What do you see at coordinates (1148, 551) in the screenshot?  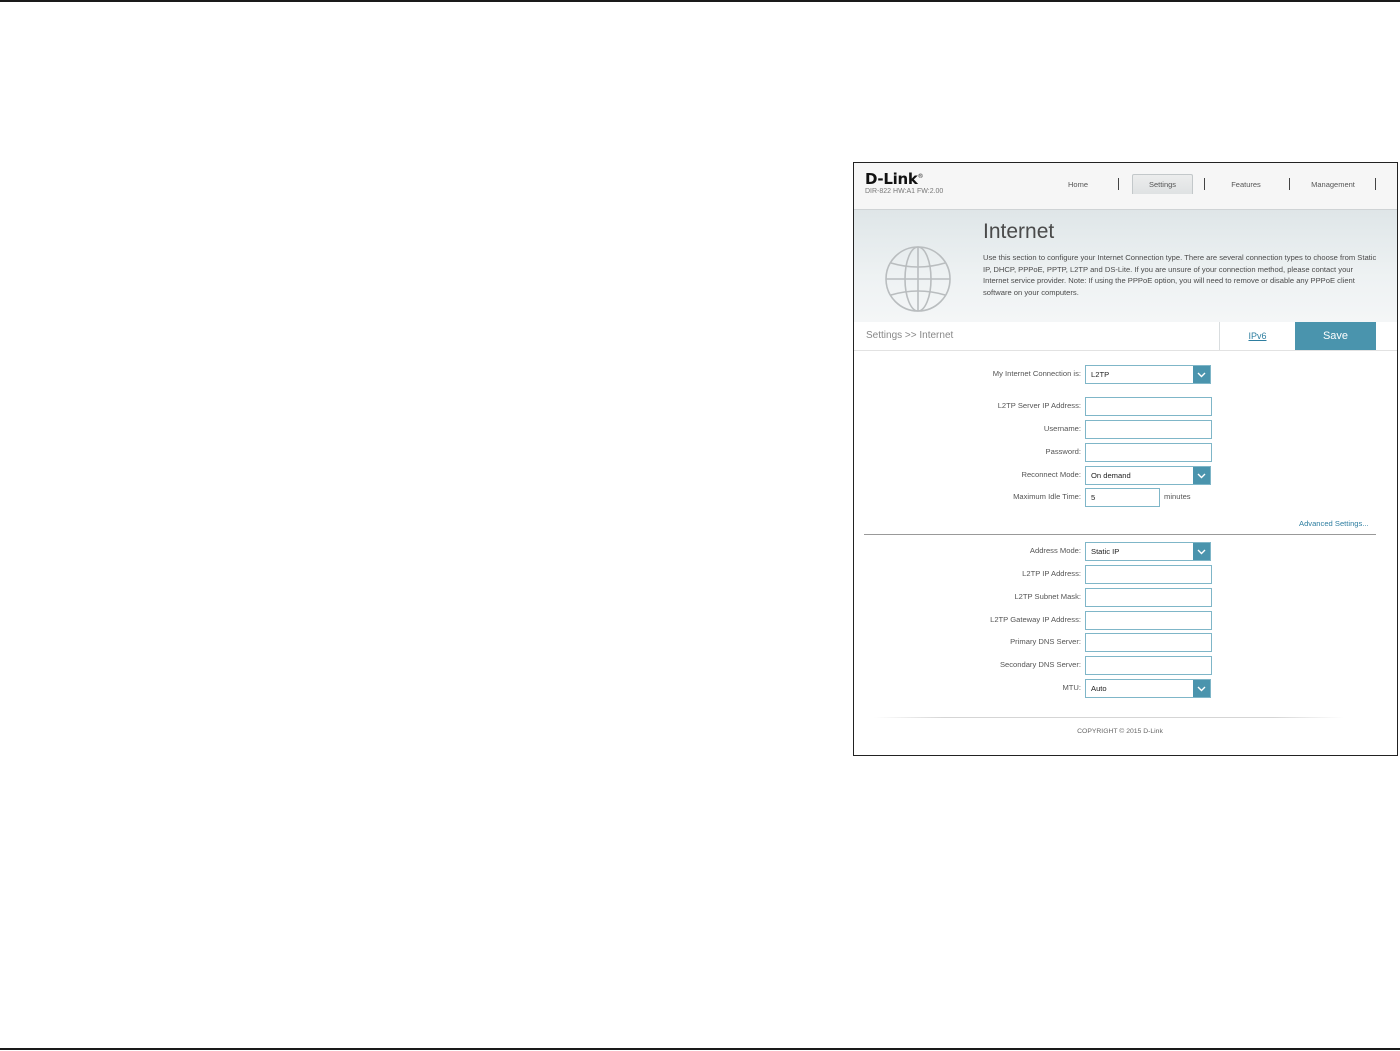 I see `address-mode-select: Static IP` at bounding box center [1148, 551].